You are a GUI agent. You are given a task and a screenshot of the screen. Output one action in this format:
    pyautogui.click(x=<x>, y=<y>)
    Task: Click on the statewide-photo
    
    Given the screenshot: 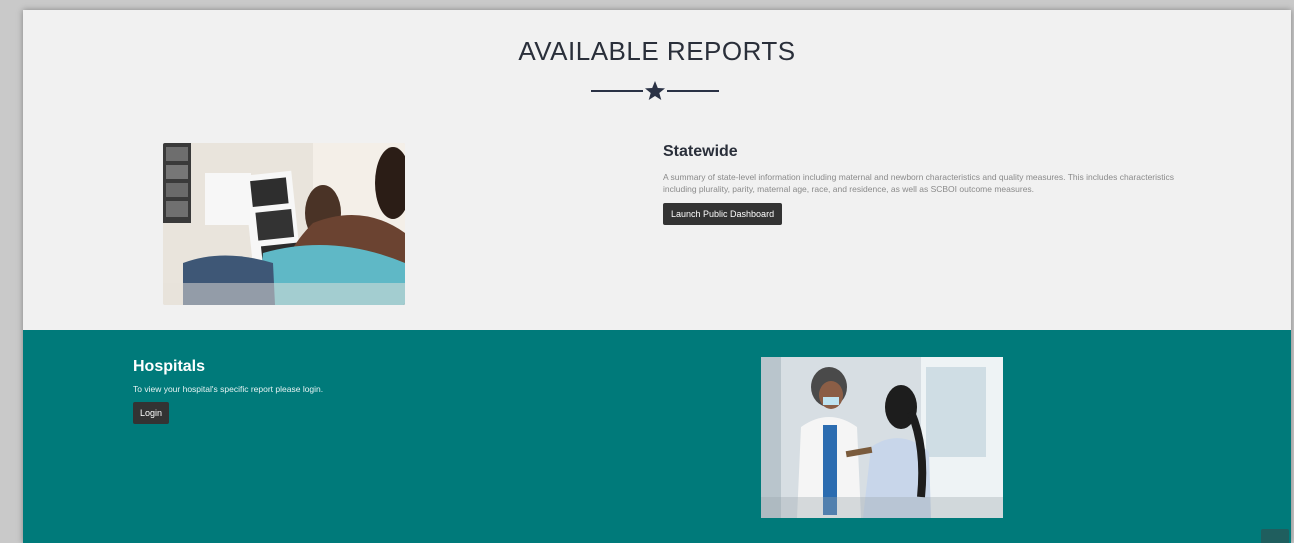 What is the action you would take?
    pyautogui.click(x=284, y=224)
    